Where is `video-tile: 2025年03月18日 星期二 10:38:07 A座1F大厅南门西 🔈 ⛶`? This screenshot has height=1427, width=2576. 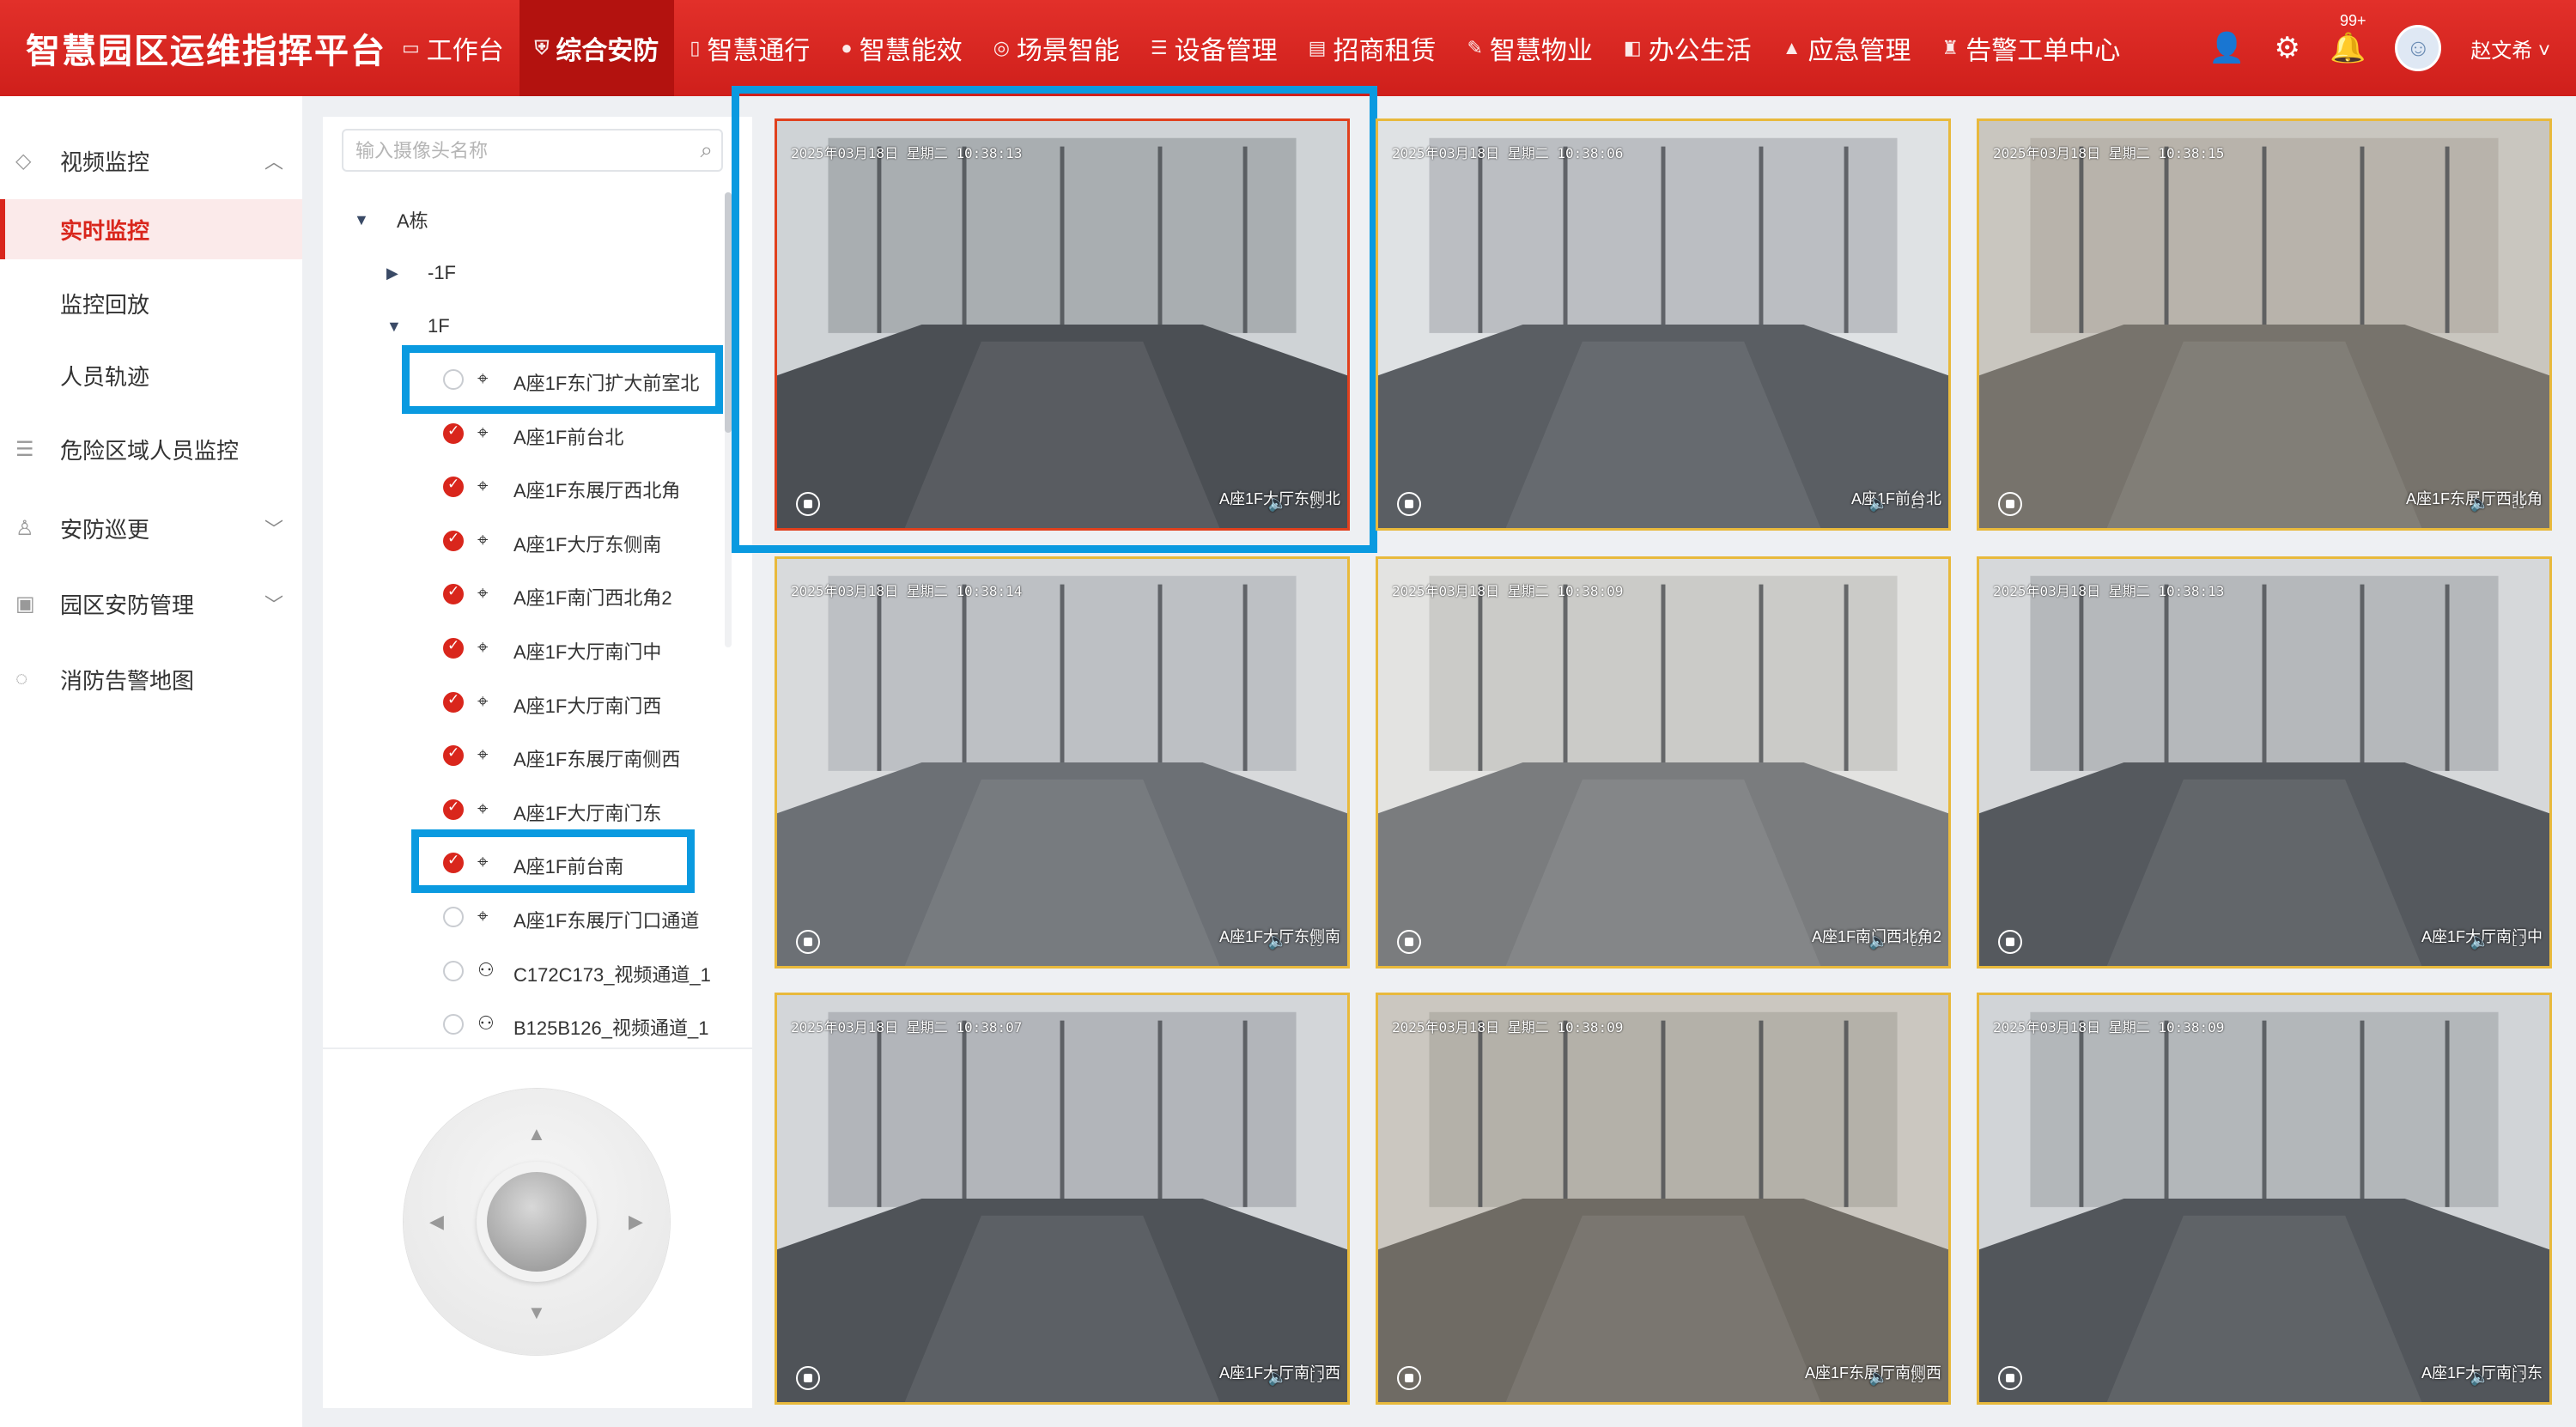
video-tile: 2025年03月18日 星期二 10:38:07 A座1F大厅南门西 🔈 ⛶ is located at coordinates (1063, 1199).